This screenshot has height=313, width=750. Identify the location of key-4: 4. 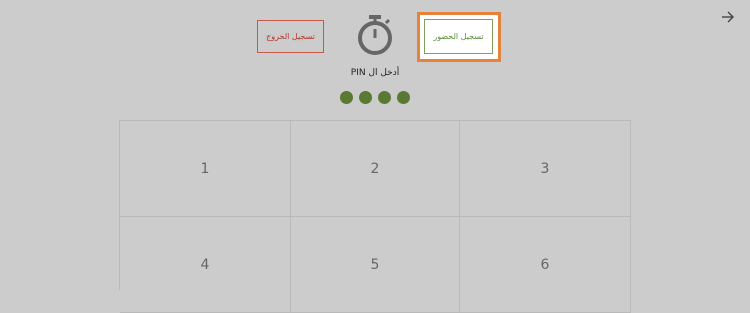
(205, 265).